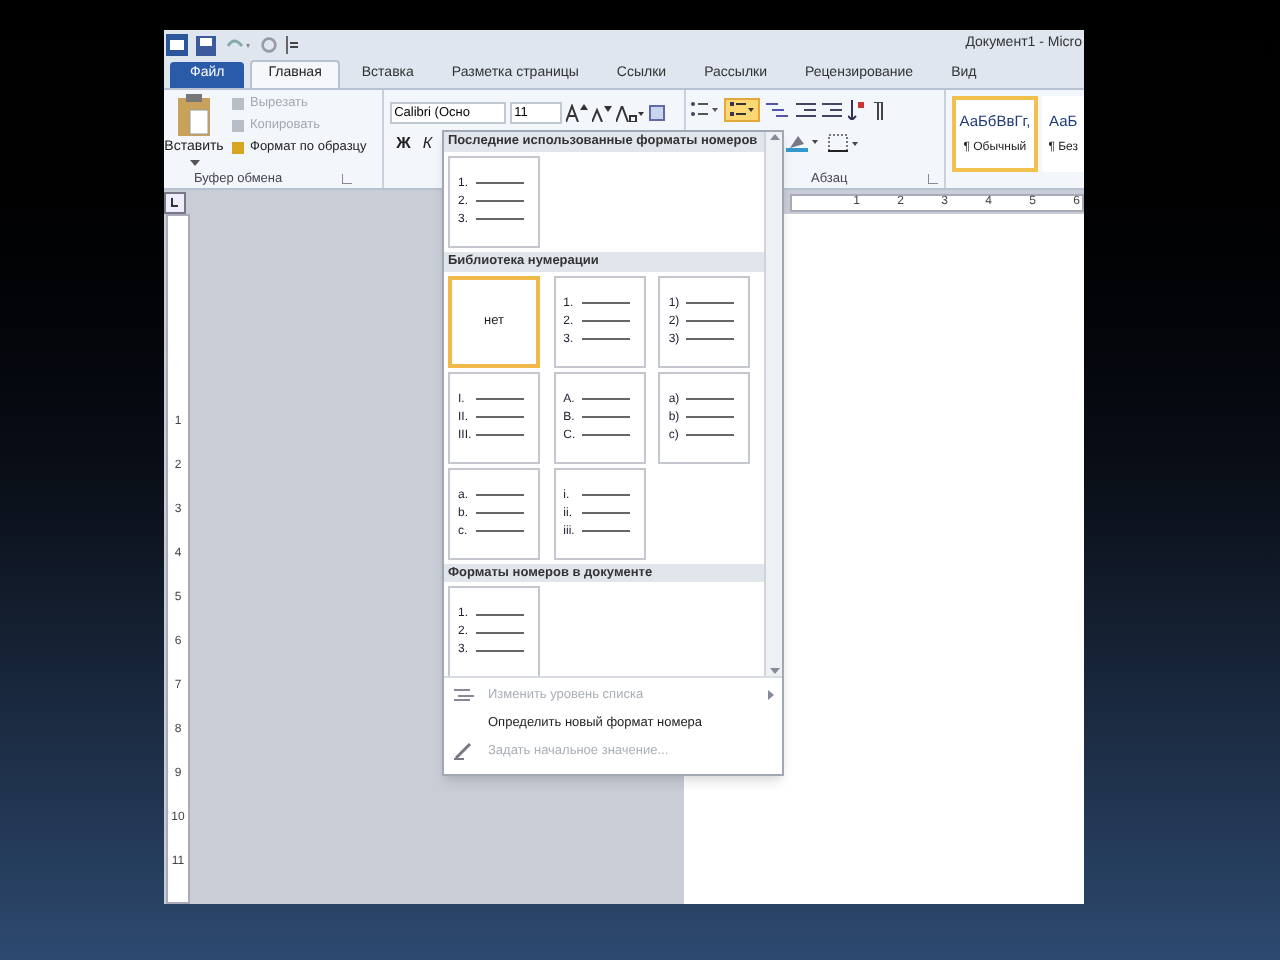 This screenshot has height=960, width=1280. I want to click on scroll-down-icon, so click(774, 671).